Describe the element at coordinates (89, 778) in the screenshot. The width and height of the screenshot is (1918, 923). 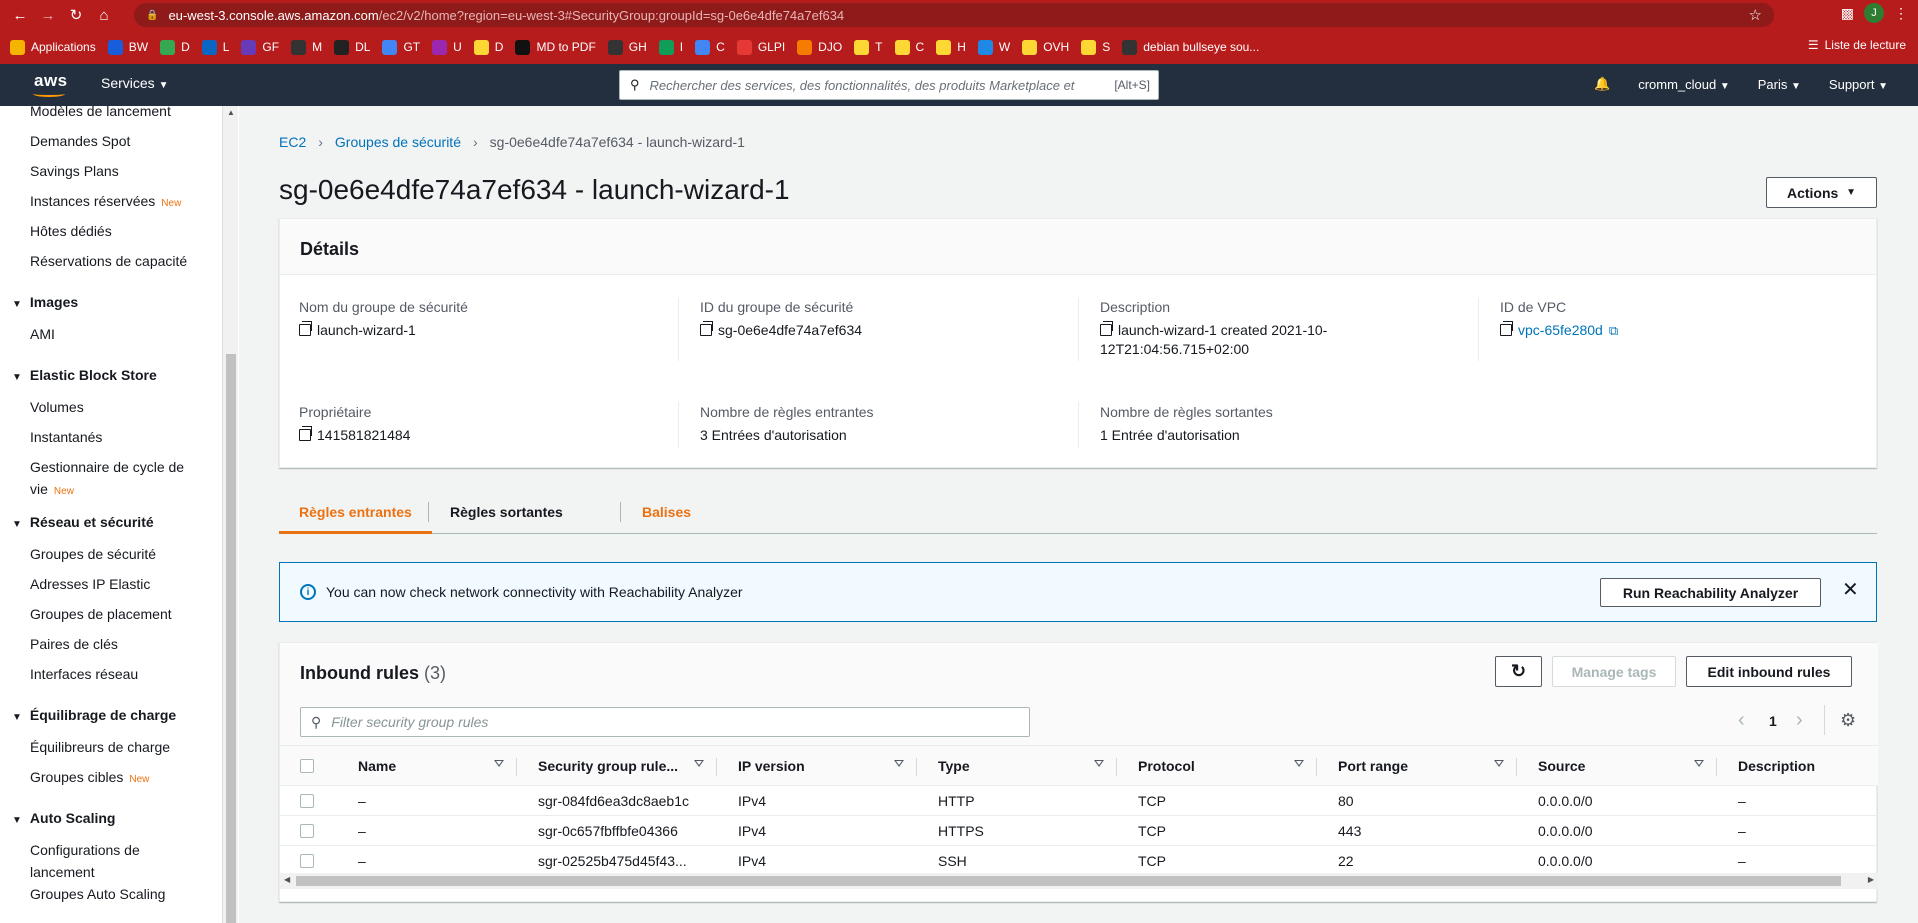
I see `sidebar-item: Groupes cibles New` at that location.